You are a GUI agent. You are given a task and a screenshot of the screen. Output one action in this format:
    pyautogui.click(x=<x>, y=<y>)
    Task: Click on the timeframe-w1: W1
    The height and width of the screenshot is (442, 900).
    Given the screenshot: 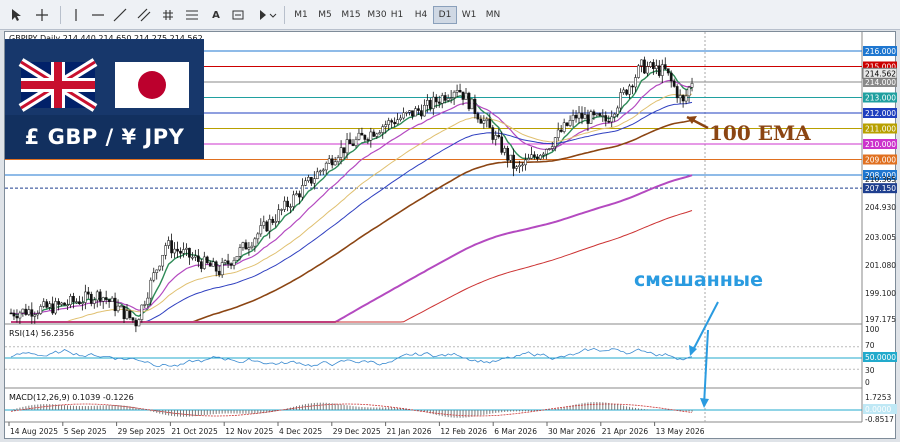 What is the action you would take?
    pyautogui.click(x=469, y=15)
    